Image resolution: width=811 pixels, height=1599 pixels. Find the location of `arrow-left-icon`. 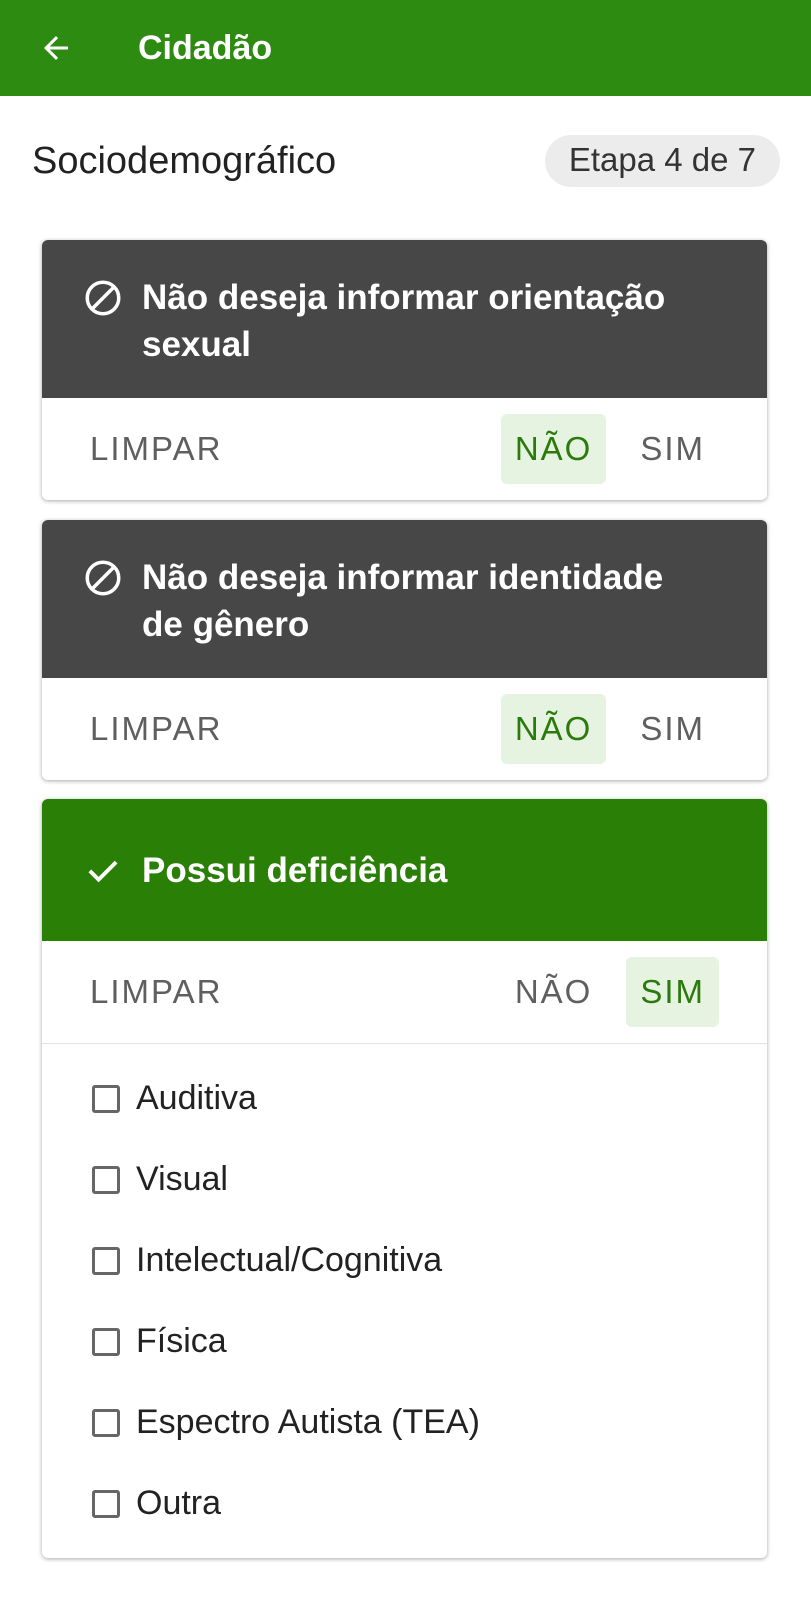

arrow-left-icon is located at coordinates (56, 48).